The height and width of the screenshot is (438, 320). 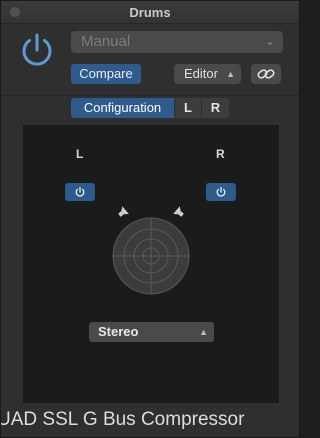 What do you see at coordinates (106, 41) in the screenshot?
I see `preset-value: Manual` at bounding box center [106, 41].